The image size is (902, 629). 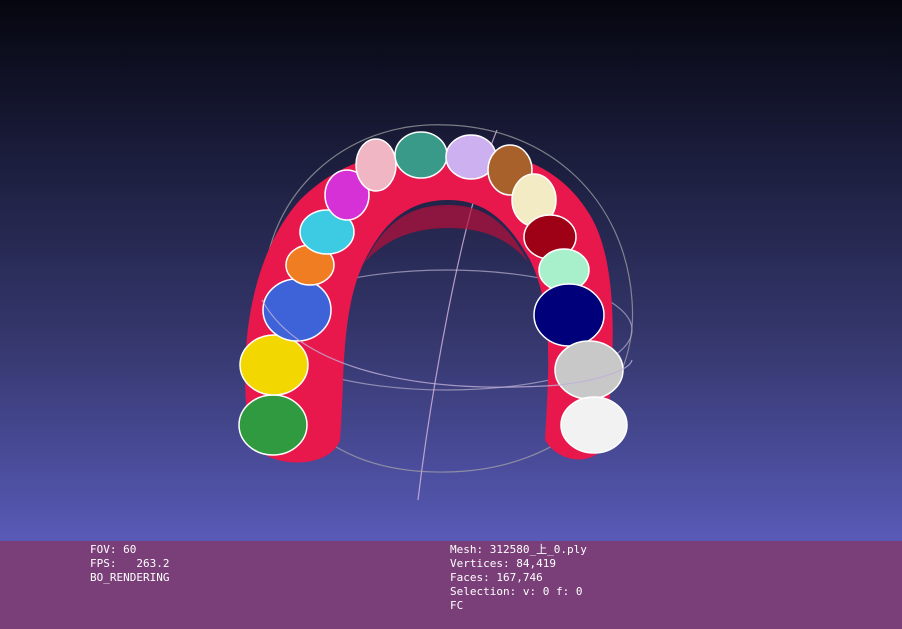 What do you see at coordinates (113, 549) in the screenshot?
I see `fov-label: FOV: 60` at bounding box center [113, 549].